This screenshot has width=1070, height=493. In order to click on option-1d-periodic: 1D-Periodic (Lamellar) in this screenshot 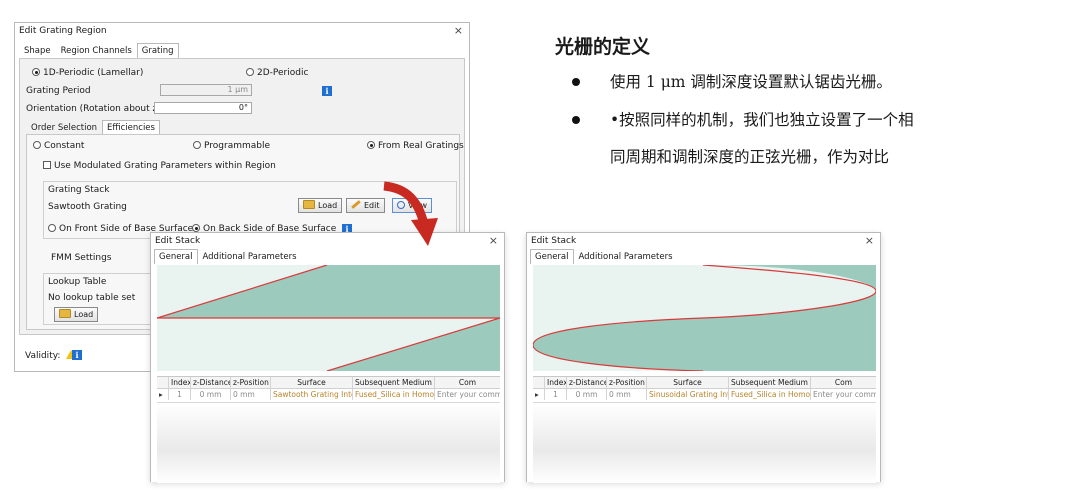, I will do `click(87, 73)`.